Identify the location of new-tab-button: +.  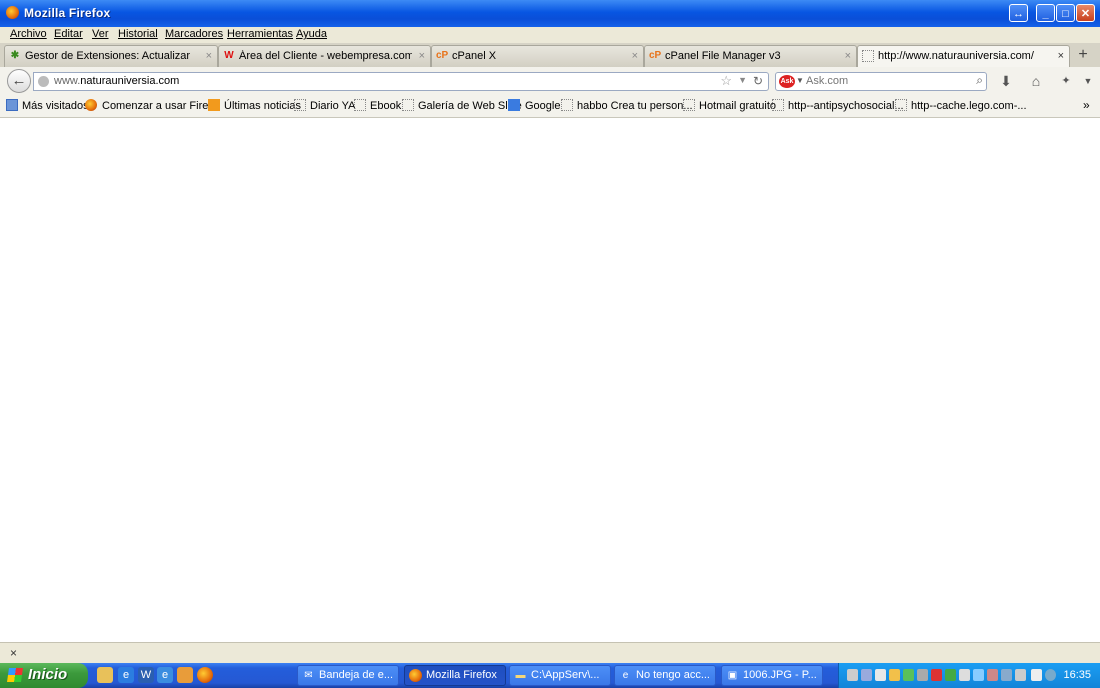
(1083, 55).